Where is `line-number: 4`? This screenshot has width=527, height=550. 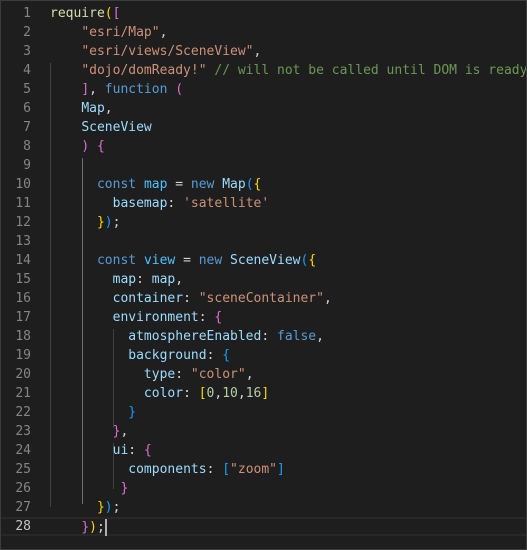
line-number: 4 is located at coordinates (27, 70).